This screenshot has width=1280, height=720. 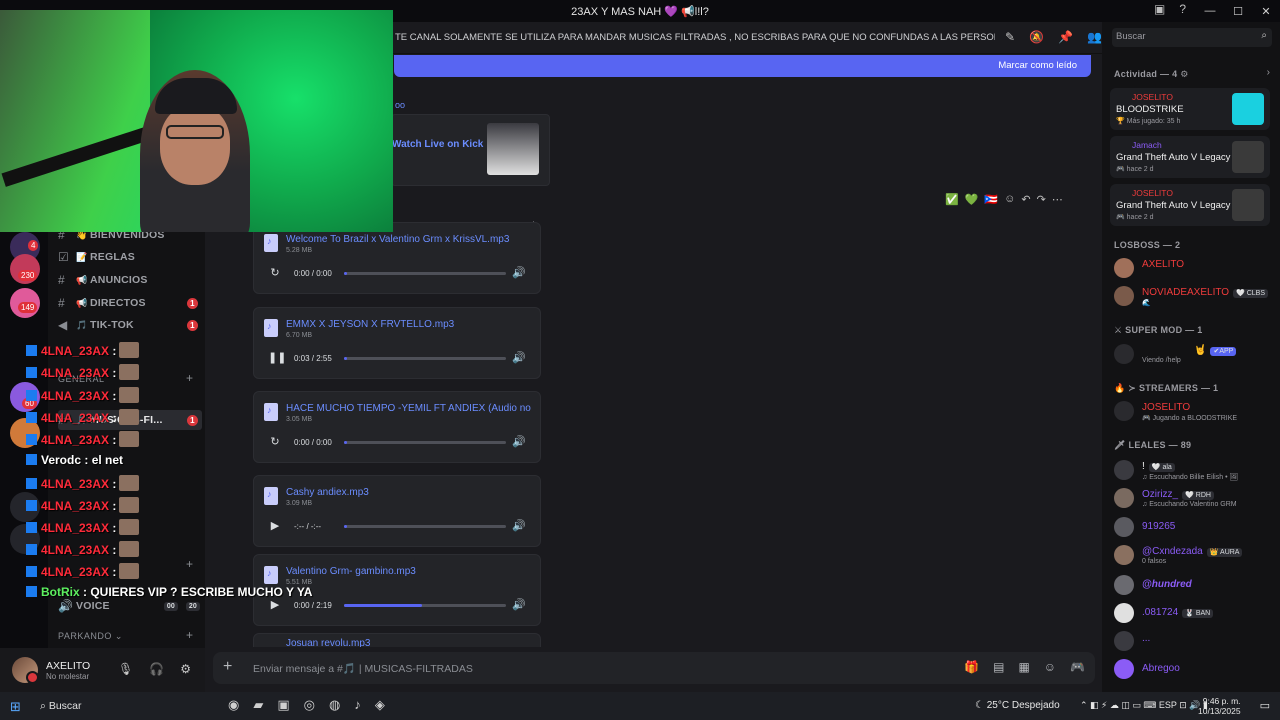 I want to click on sticker-icon: ▦, so click(x=1023, y=667).